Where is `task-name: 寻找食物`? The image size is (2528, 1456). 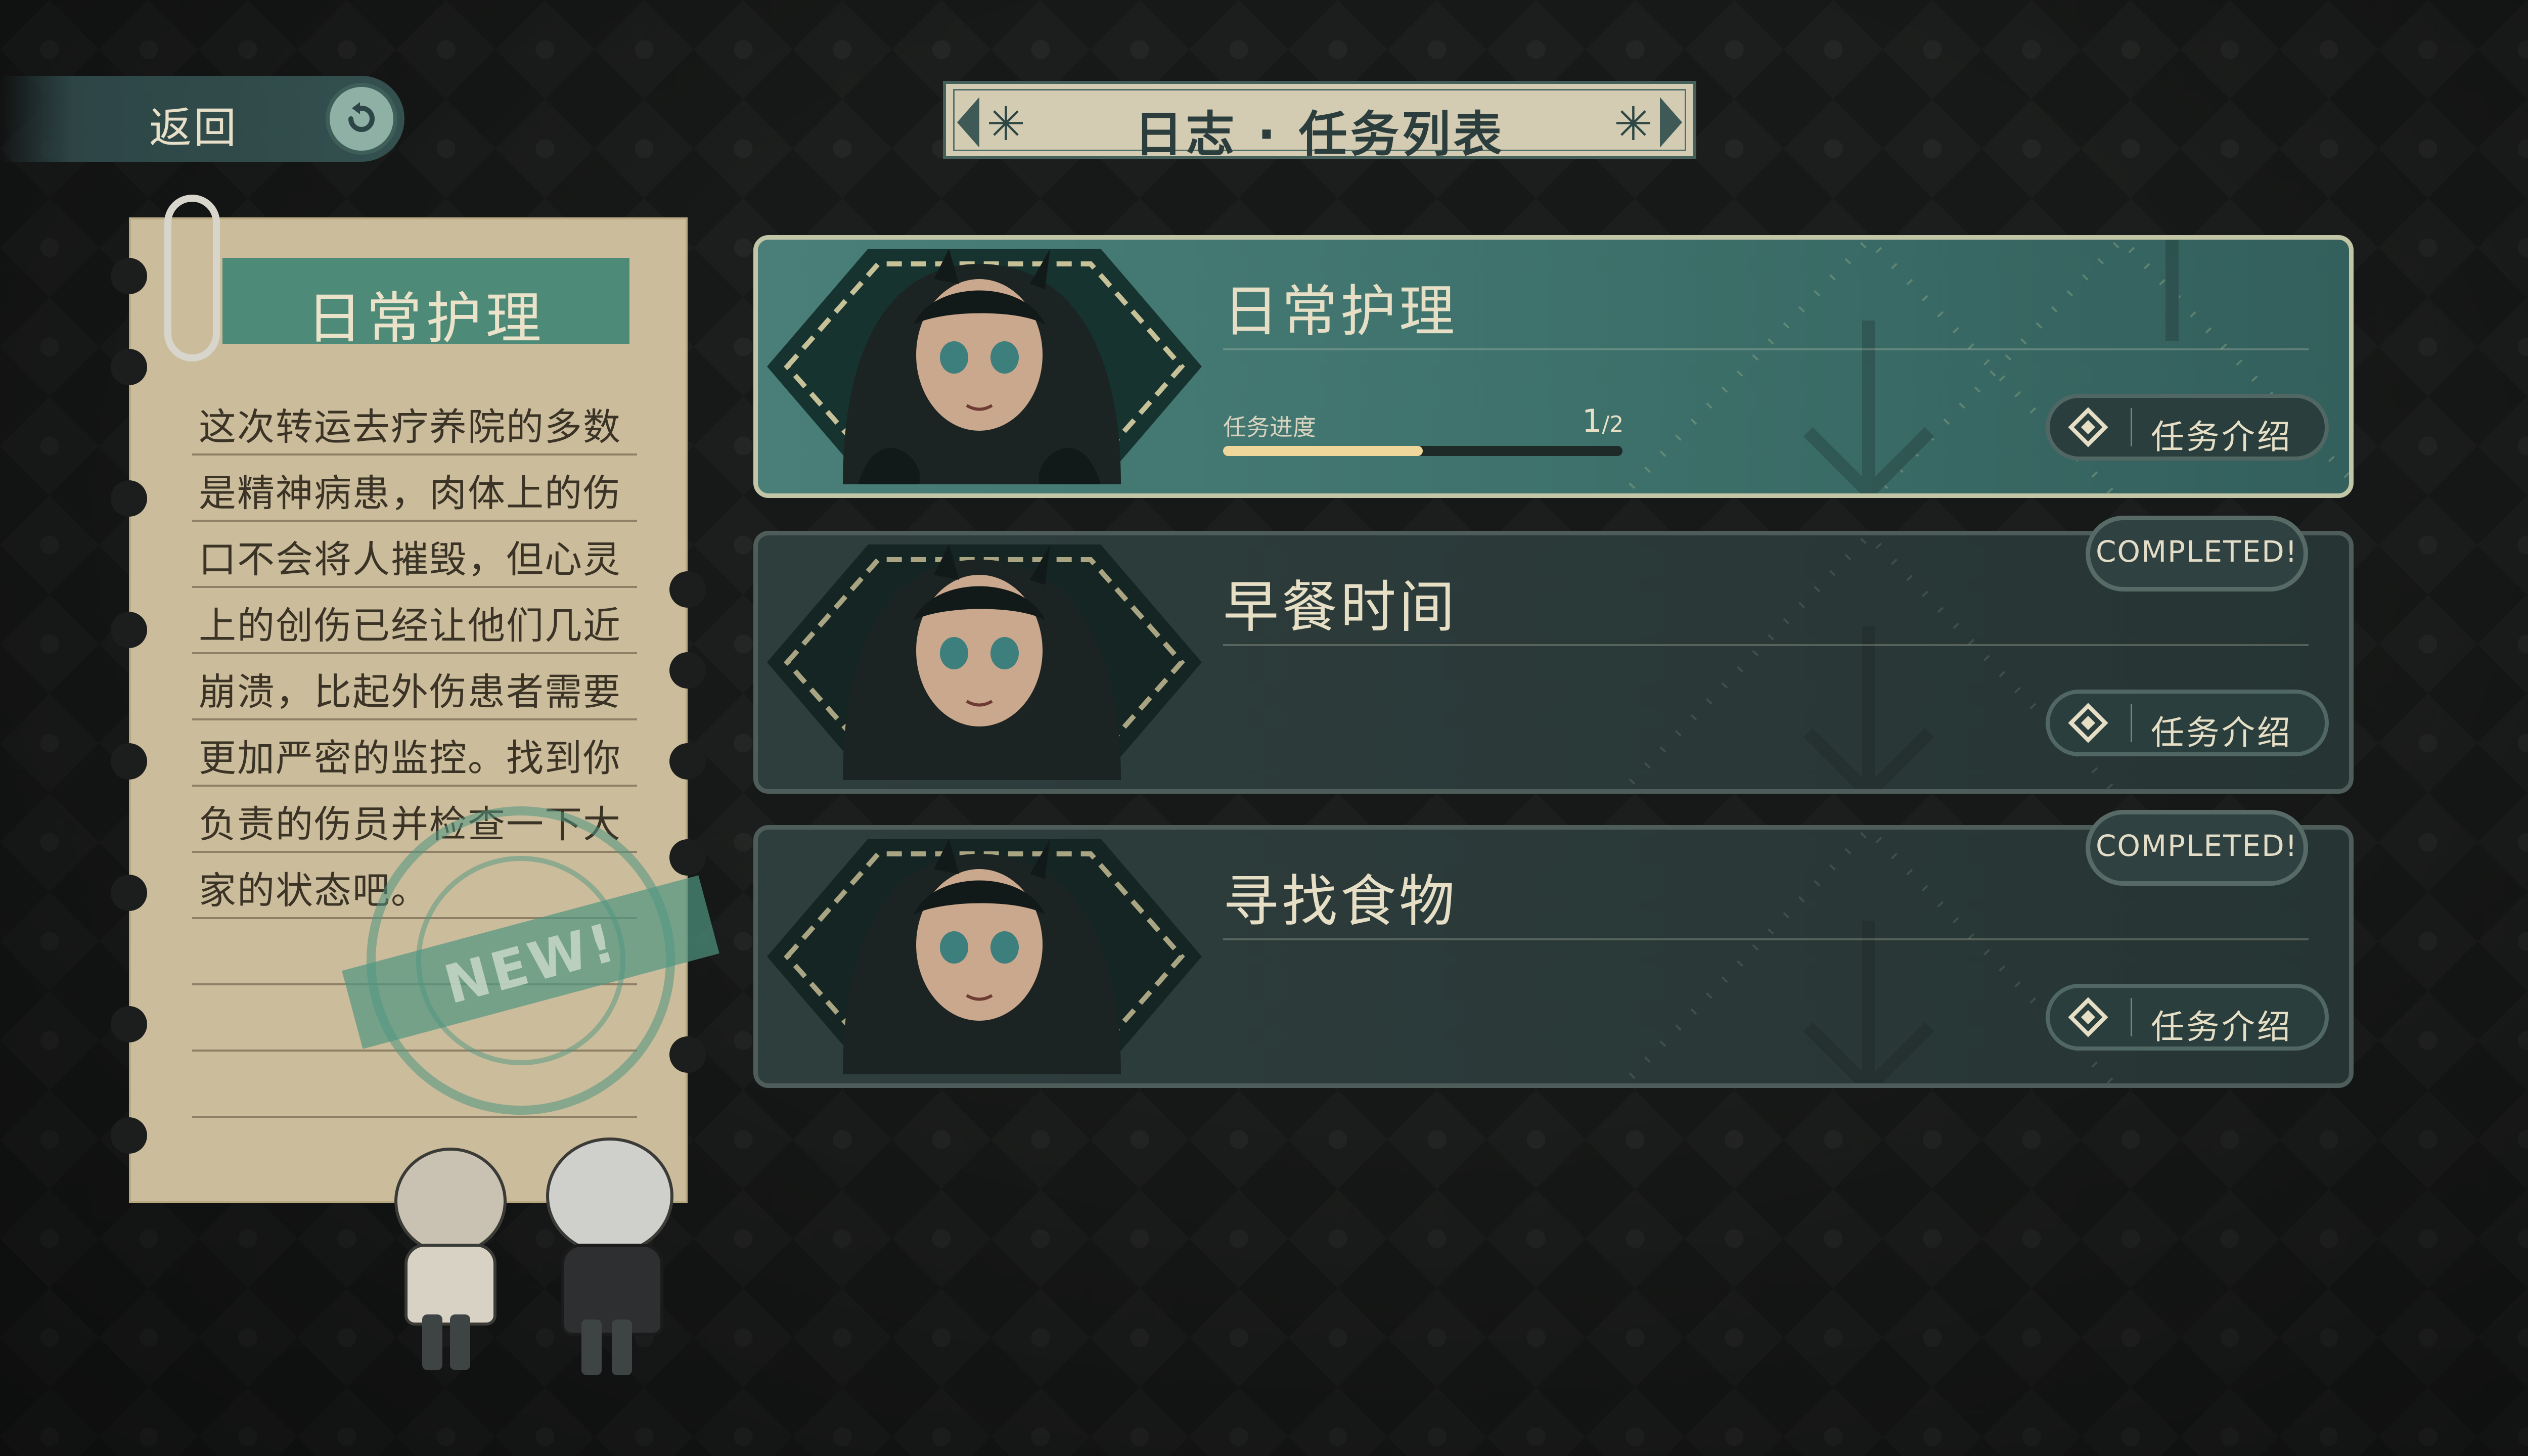 task-name: 寻找食物 is located at coordinates (1341, 901).